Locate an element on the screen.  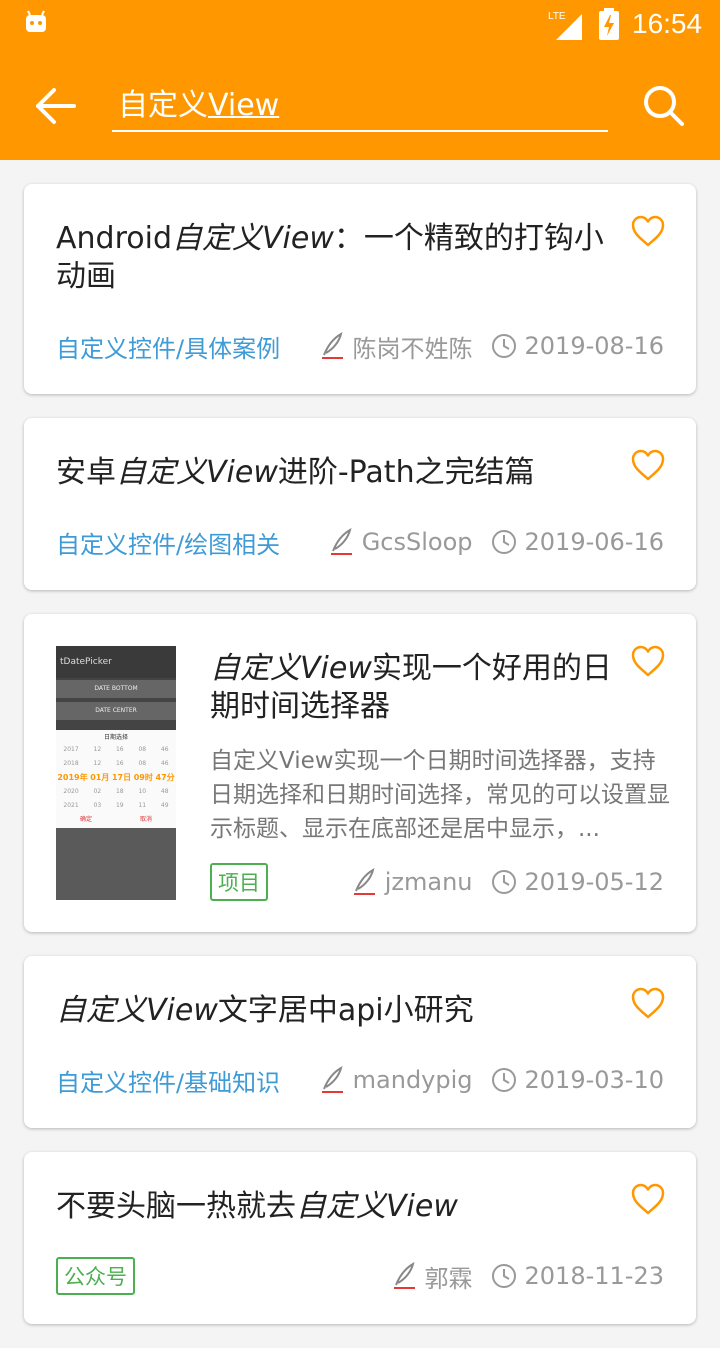
article-category: 自定义控件/绘图相关 is located at coordinates (168, 542).